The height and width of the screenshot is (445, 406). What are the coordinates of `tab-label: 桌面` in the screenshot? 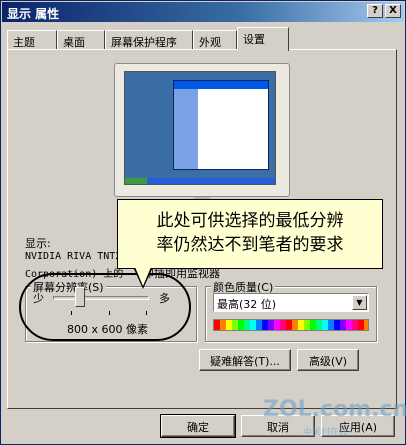 It's located at (74, 42).